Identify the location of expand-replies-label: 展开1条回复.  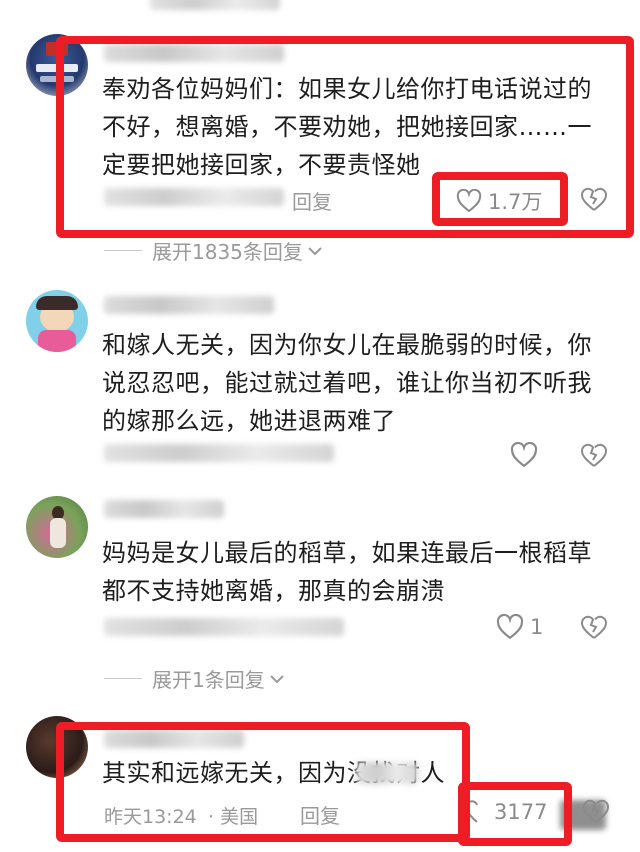
(208, 680).